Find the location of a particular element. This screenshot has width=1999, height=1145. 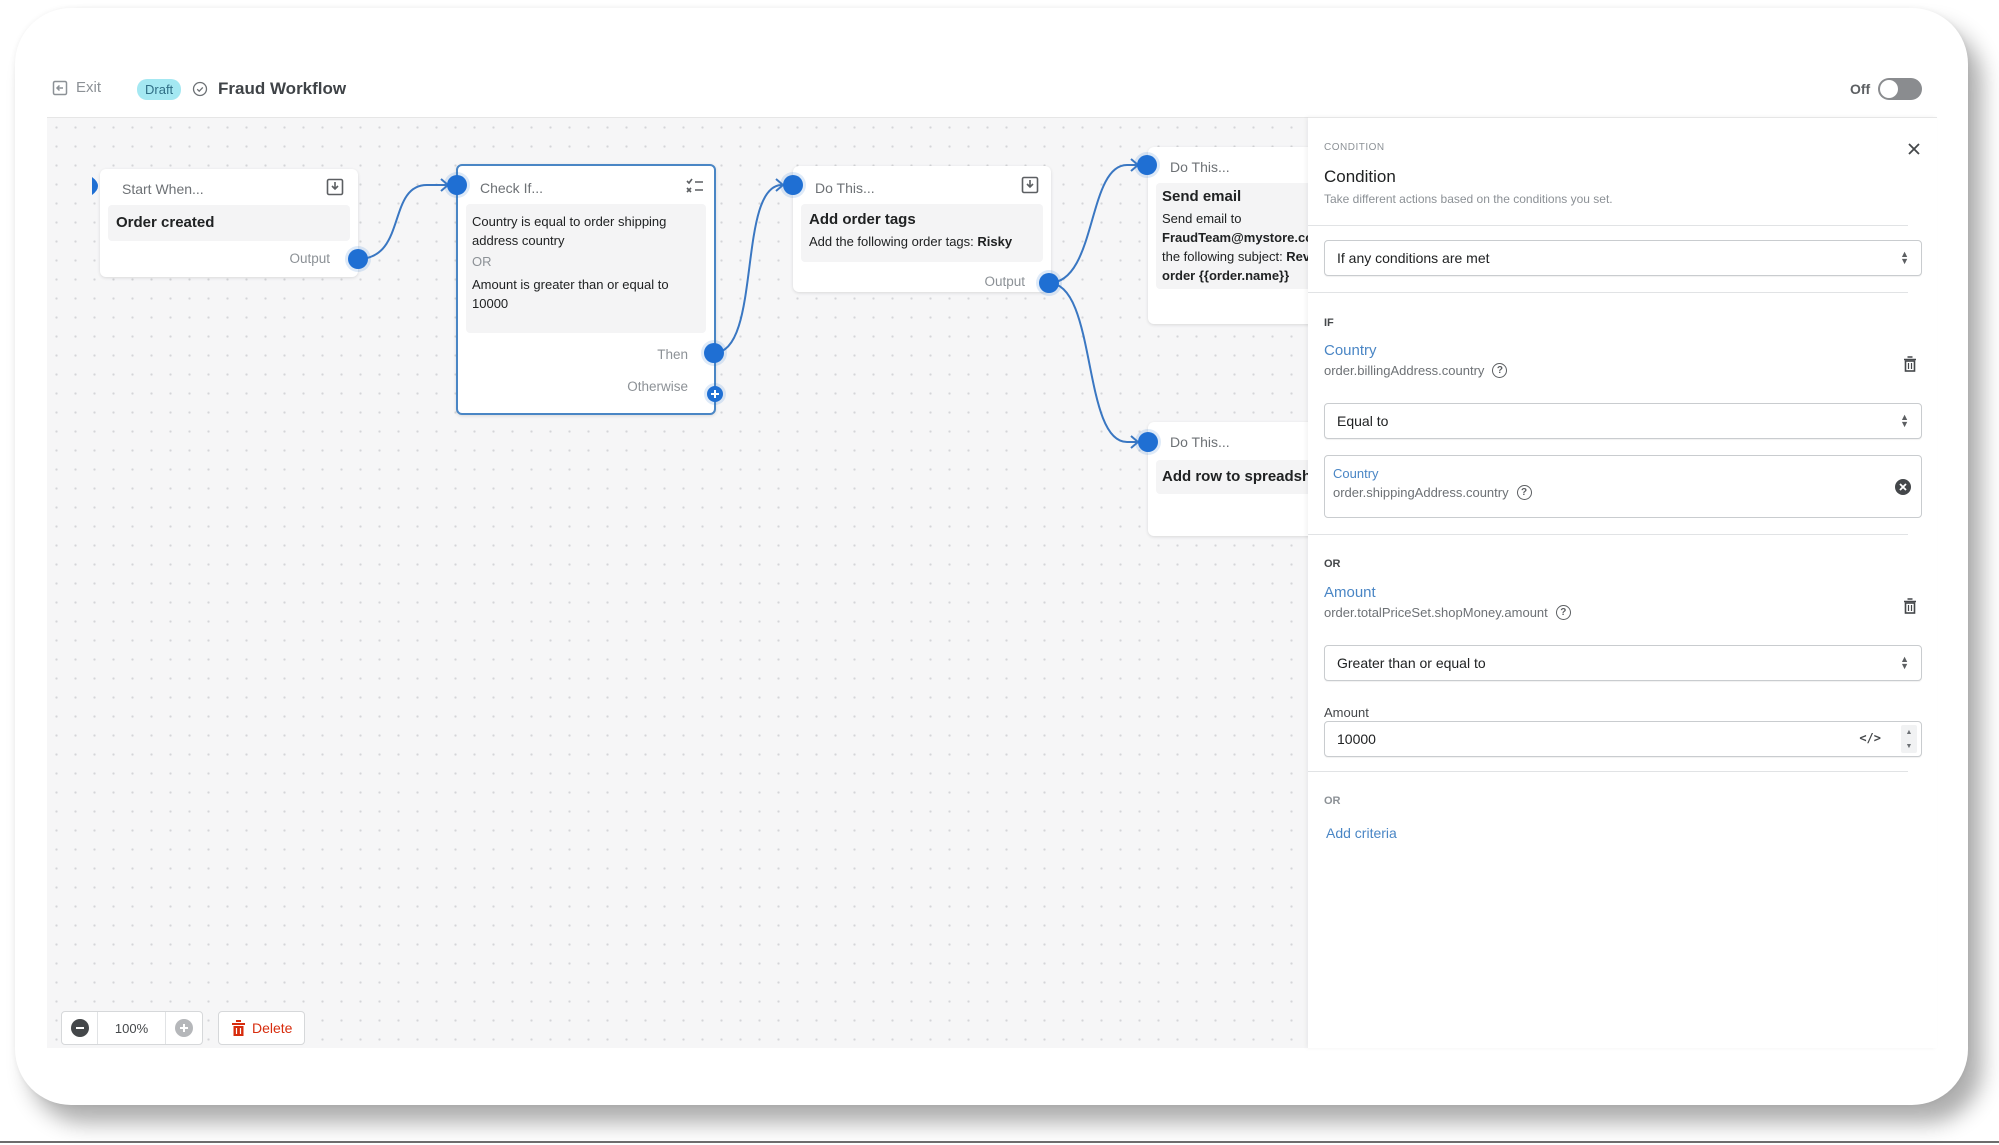

field-path: order.billingAddress.country? is located at coordinates (1416, 370).